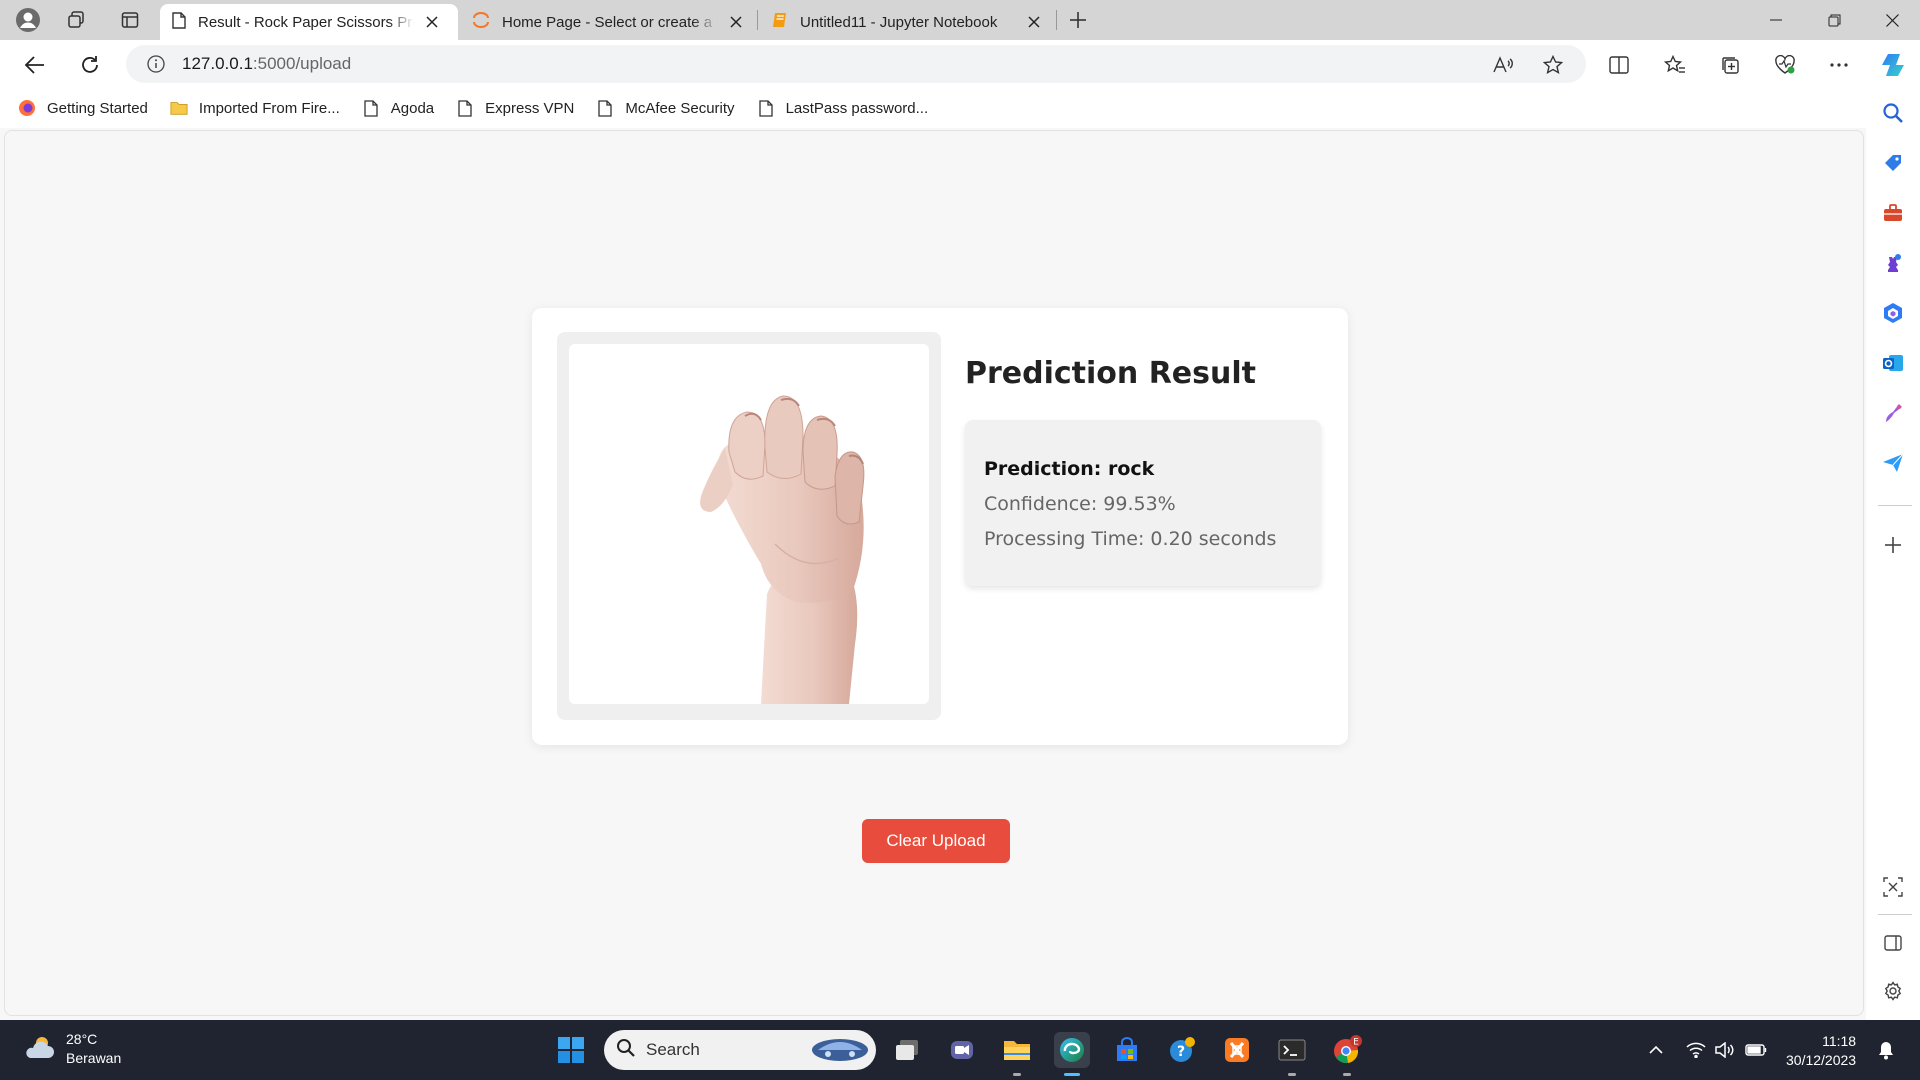 The height and width of the screenshot is (1080, 1920). I want to click on minimize-icon, so click(1776, 20).